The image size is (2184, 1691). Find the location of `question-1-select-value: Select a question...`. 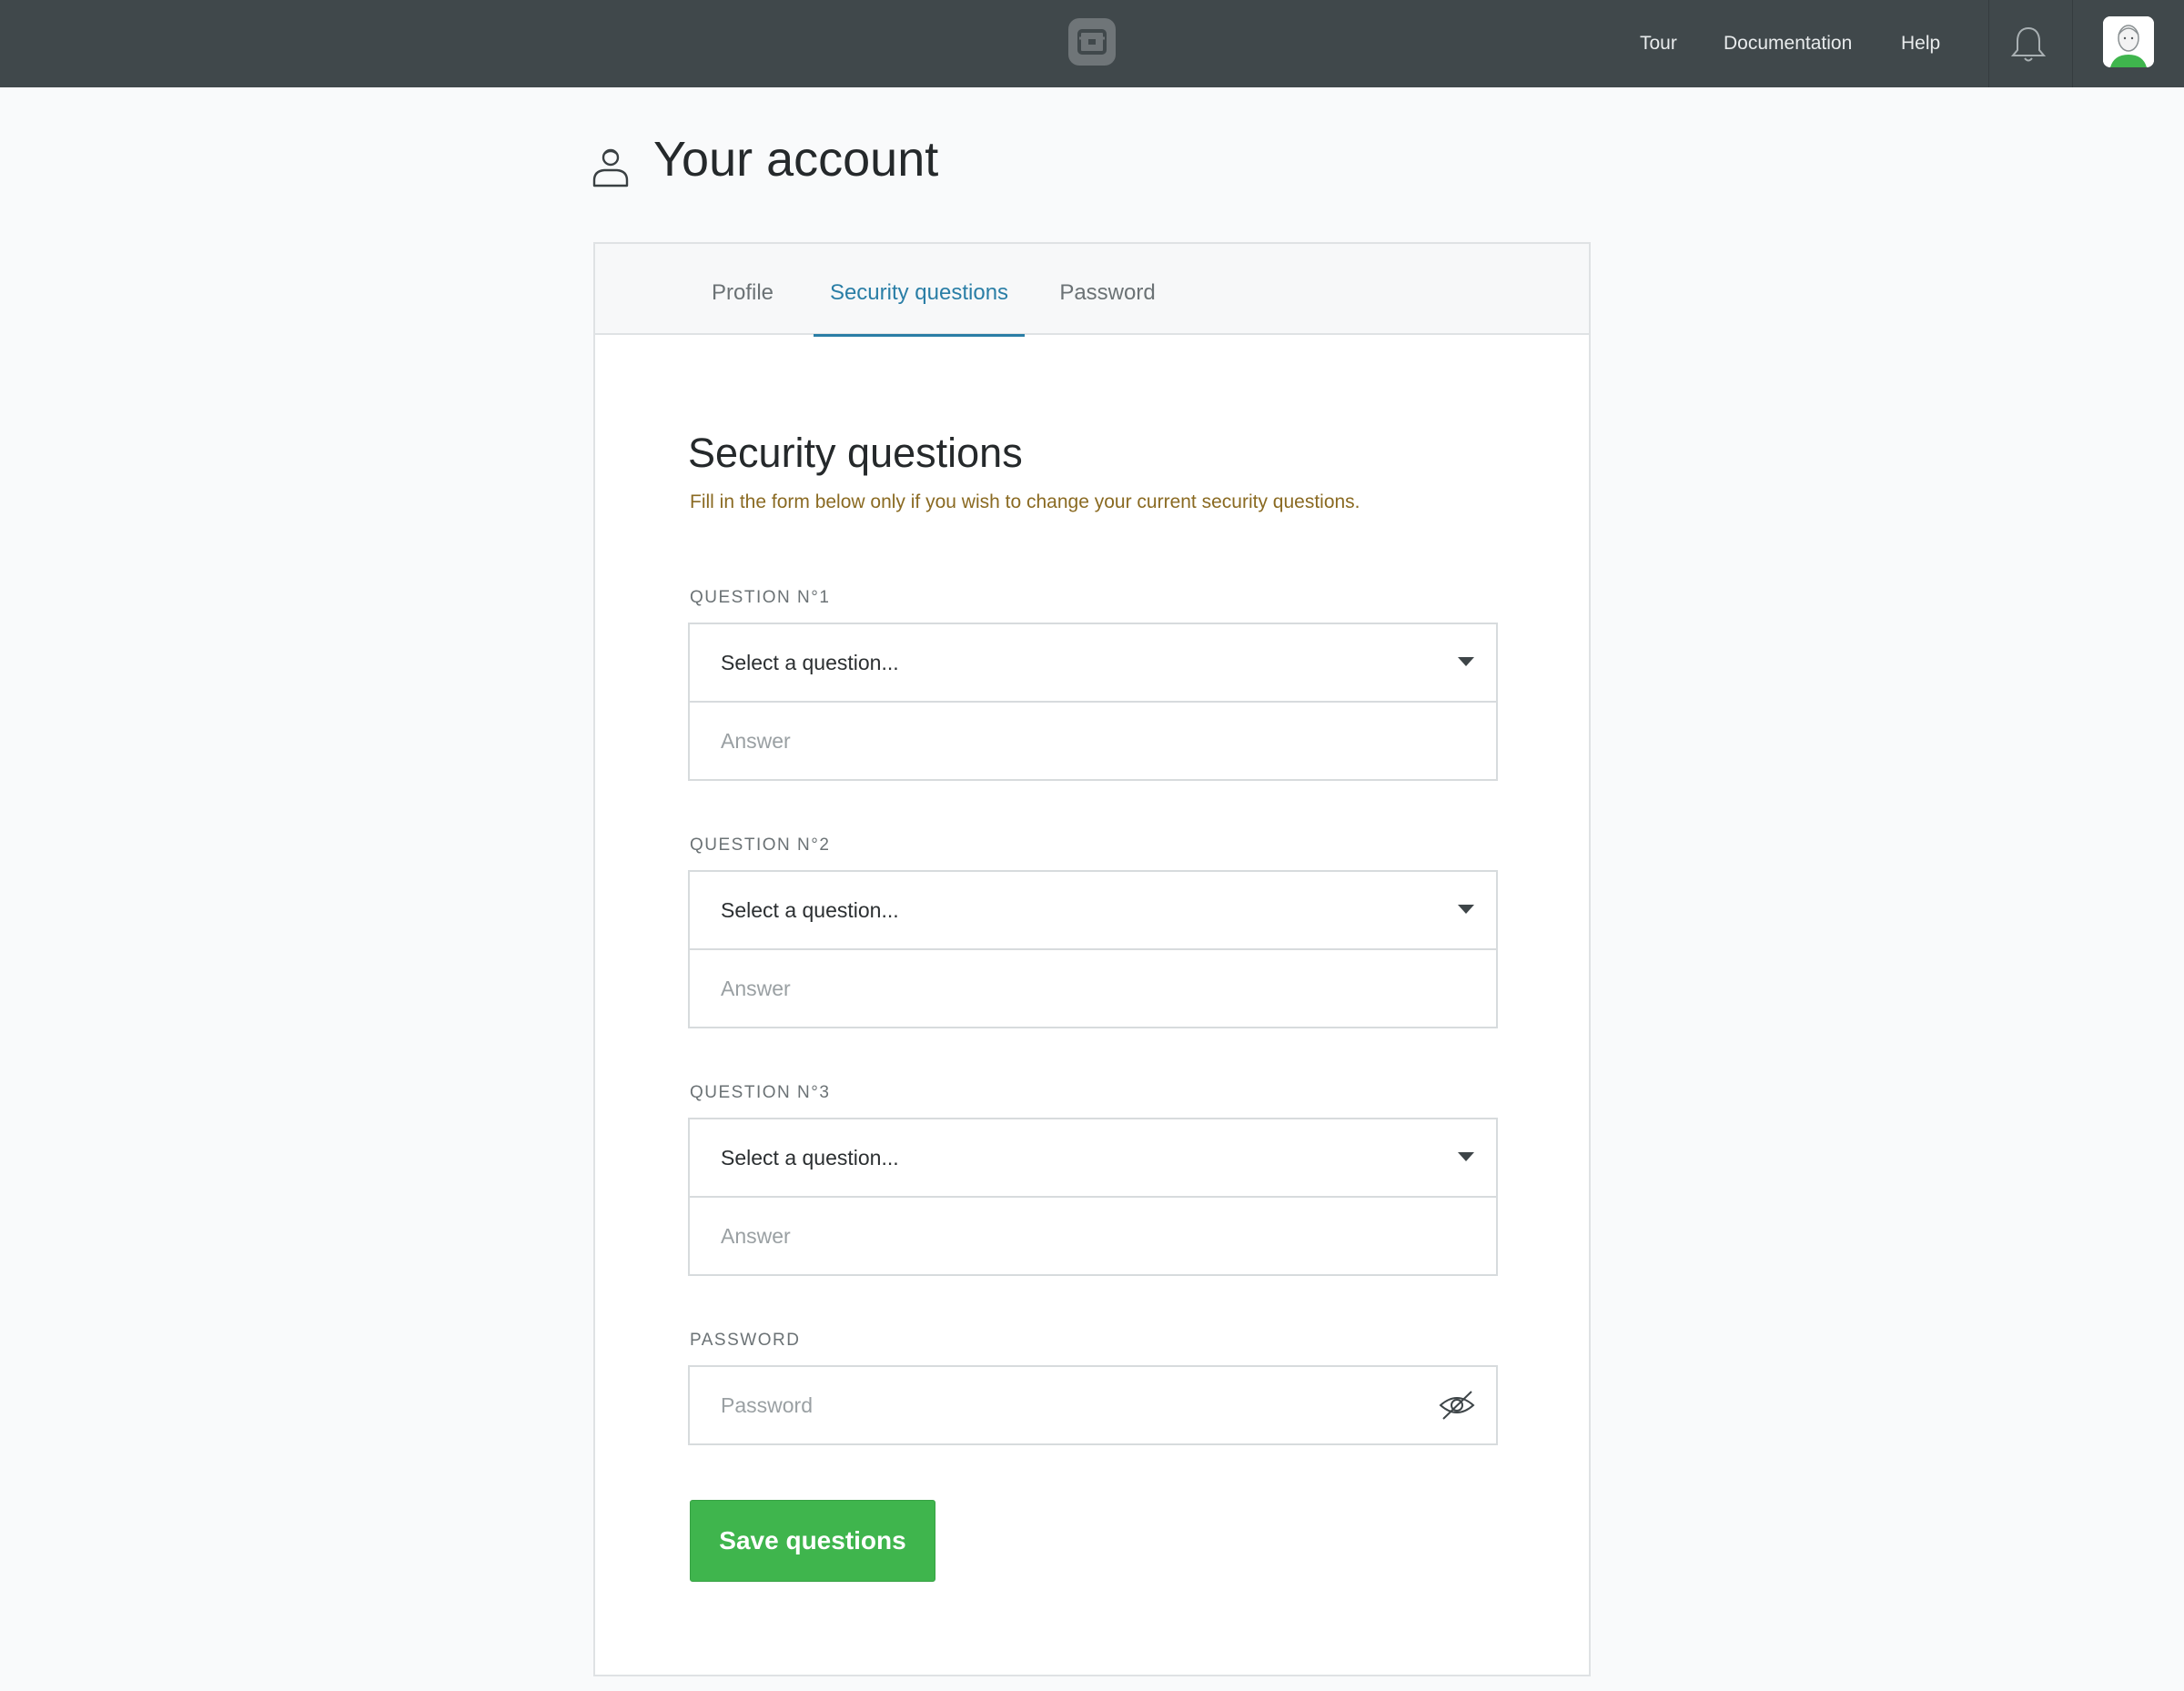

question-1-select-value: Select a question... is located at coordinates (810, 662).